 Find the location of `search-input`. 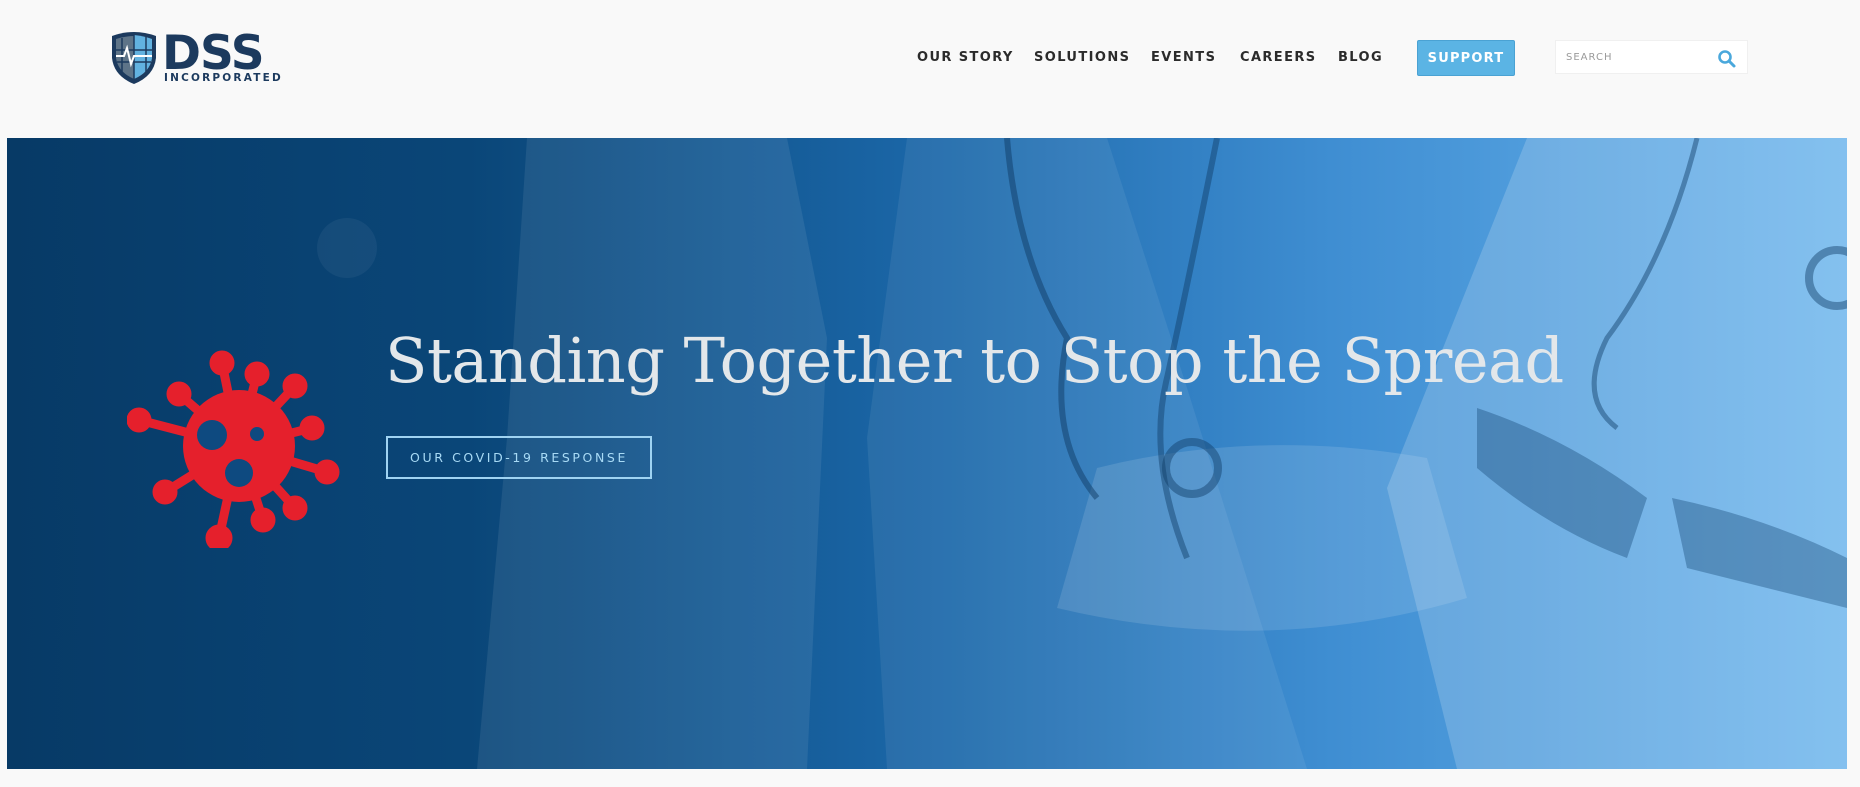

search-input is located at coordinates (1631, 57).